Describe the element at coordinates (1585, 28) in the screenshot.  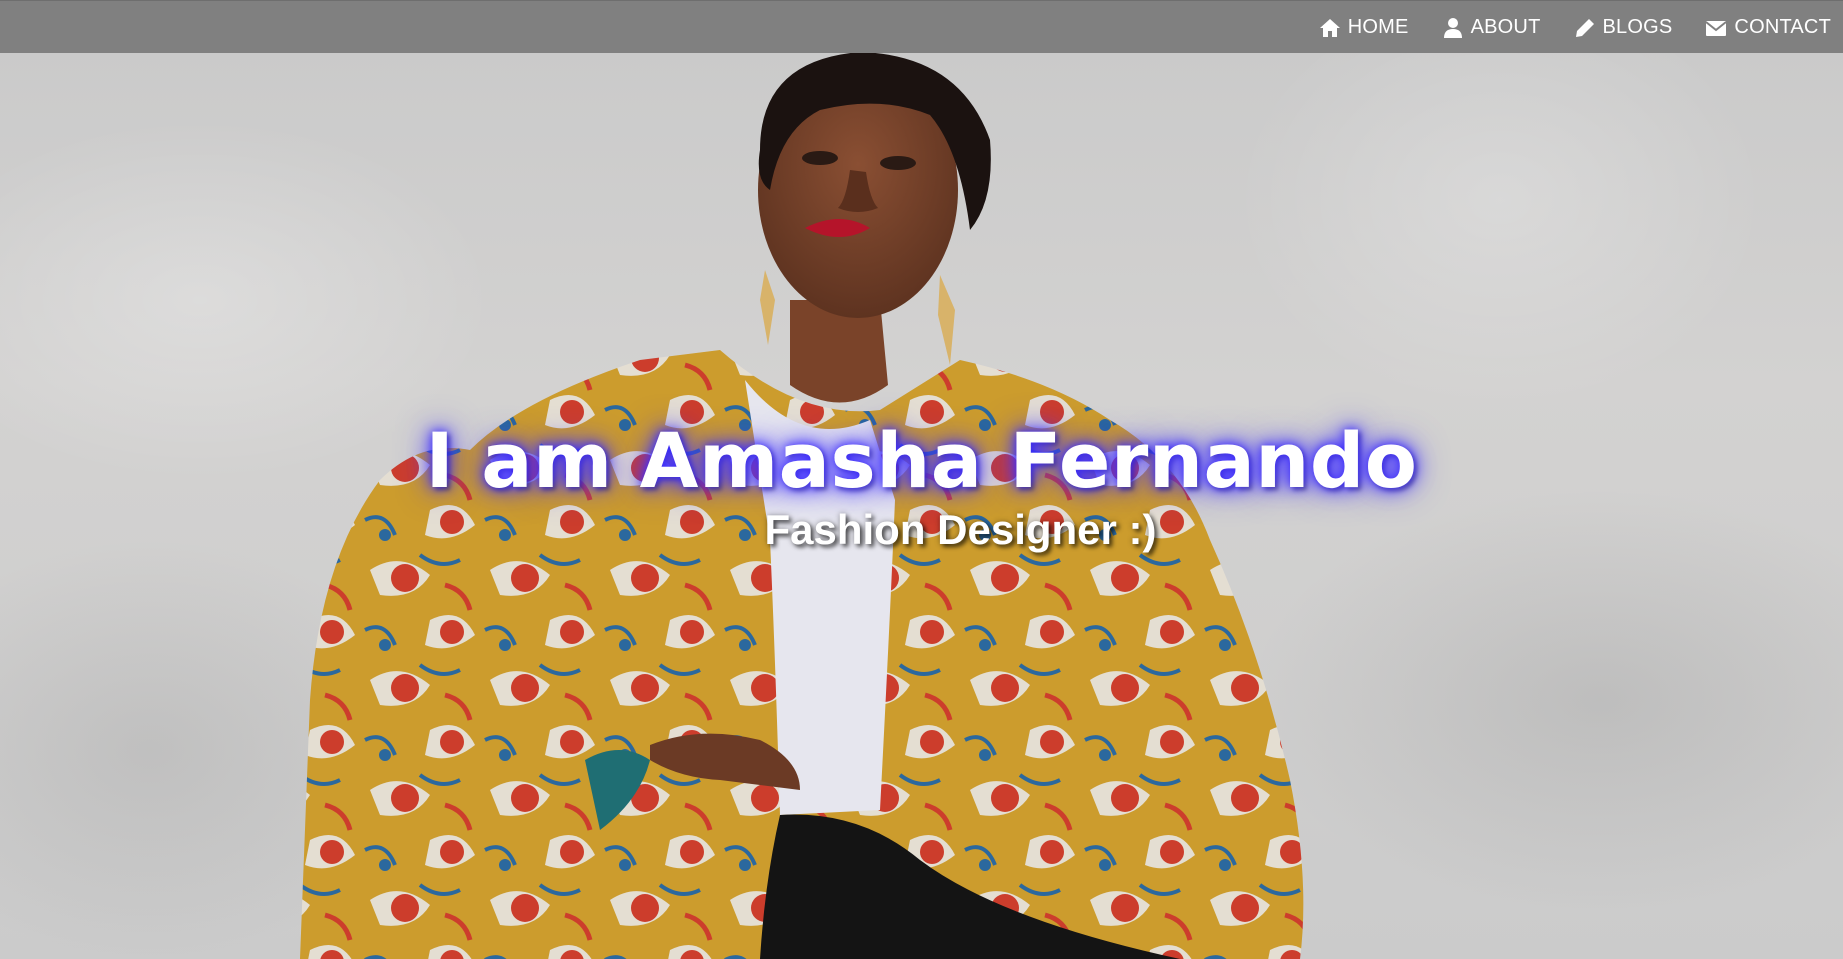
I see `pencil-icon` at that location.